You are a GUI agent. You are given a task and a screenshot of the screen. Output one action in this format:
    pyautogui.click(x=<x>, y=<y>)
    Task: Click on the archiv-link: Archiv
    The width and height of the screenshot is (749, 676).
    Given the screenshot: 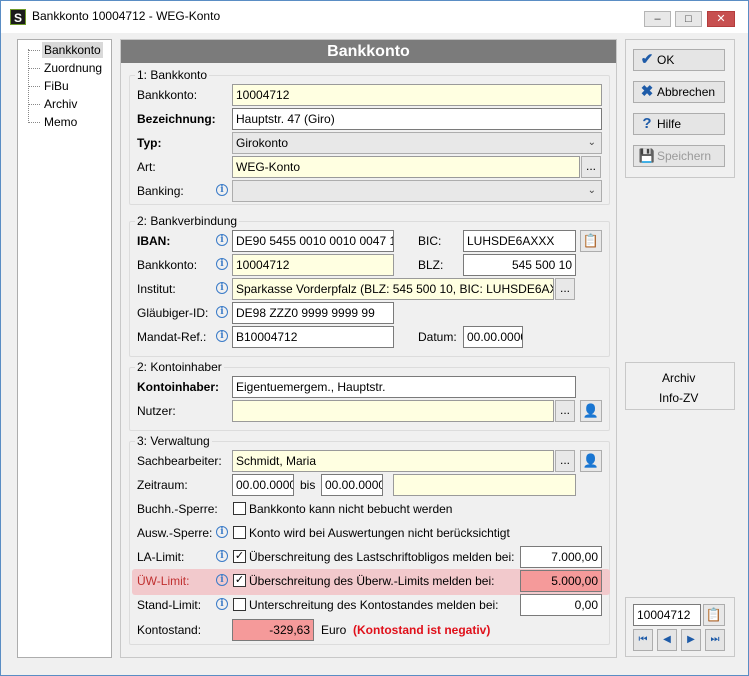 What is the action you would take?
    pyautogui.click(x=678, y=378)
    